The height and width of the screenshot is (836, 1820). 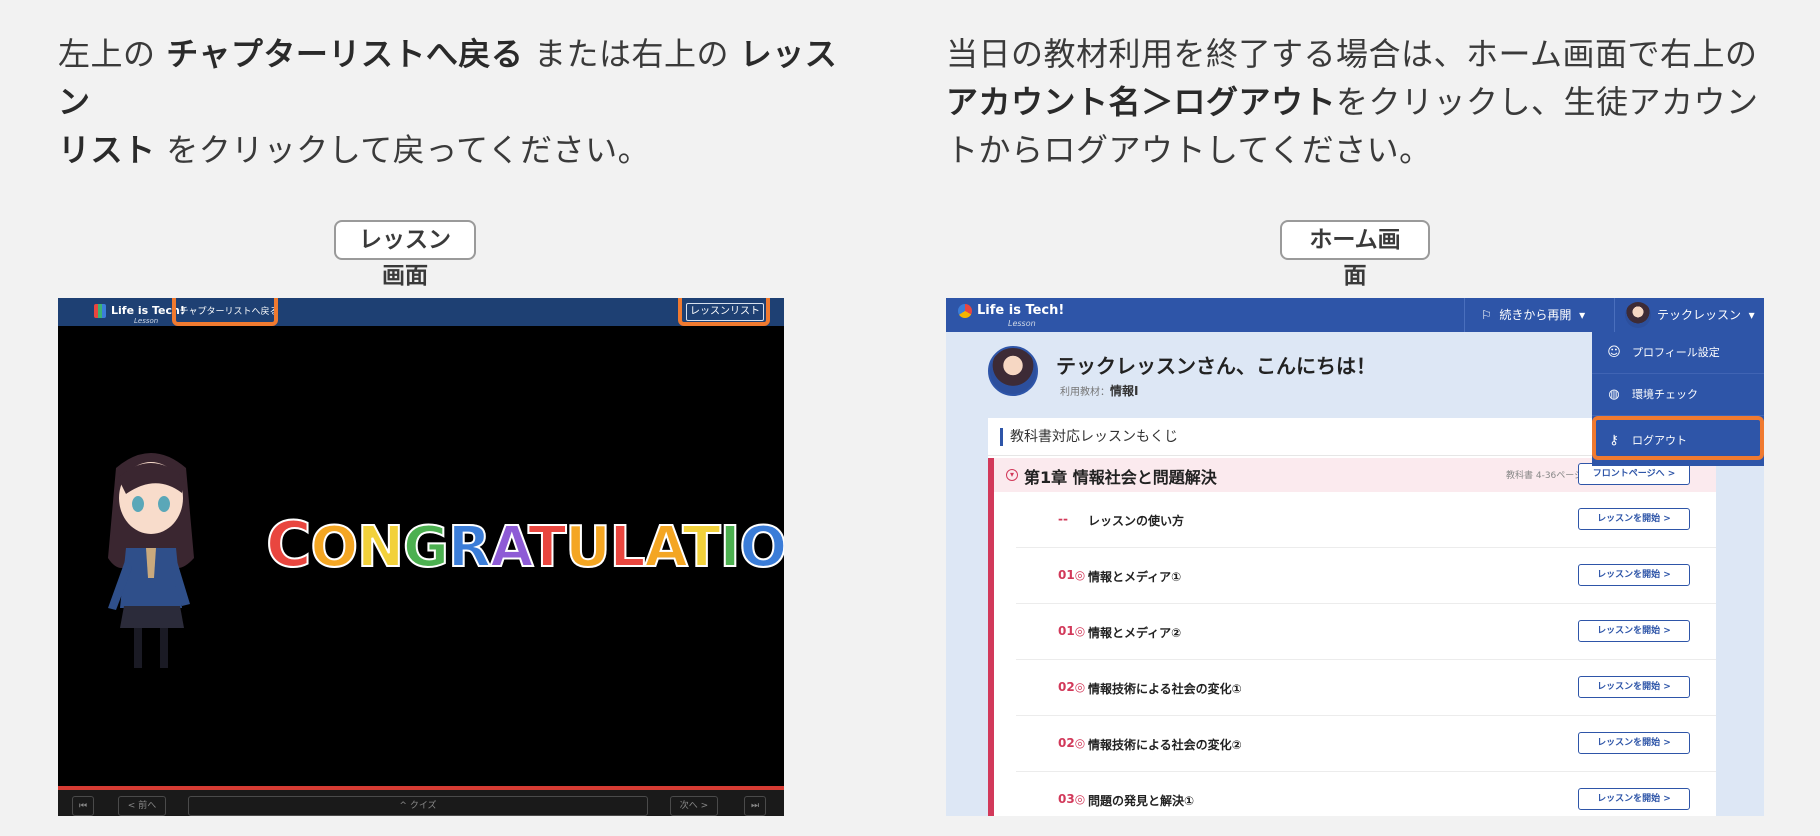 I want to click on list-item: 02◎ 情報技術による社会の変化② レッスンを開始 >, so click(x=1366, y=744).